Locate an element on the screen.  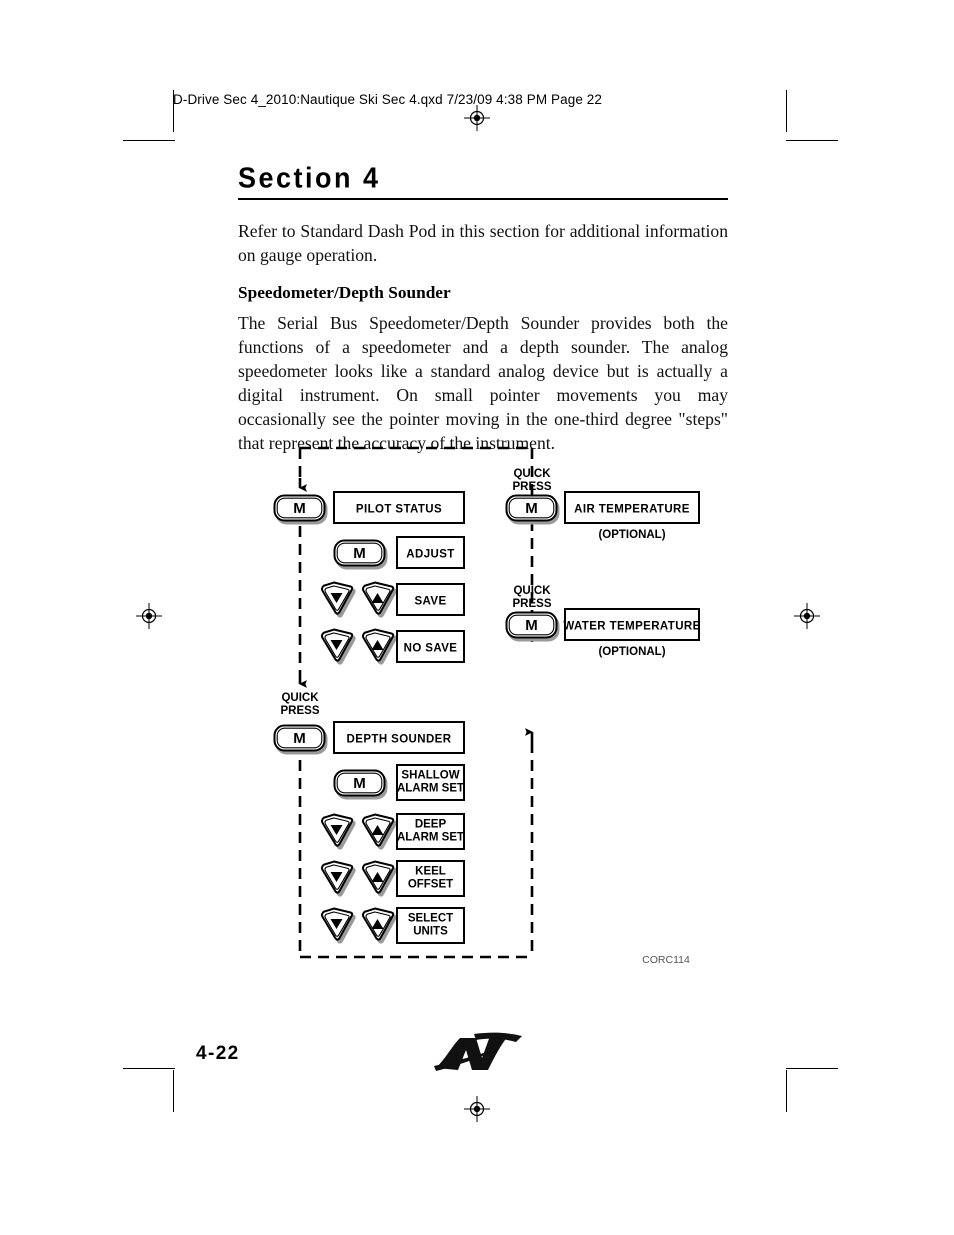
registration-mark-left is located at coordinates (149, 616).